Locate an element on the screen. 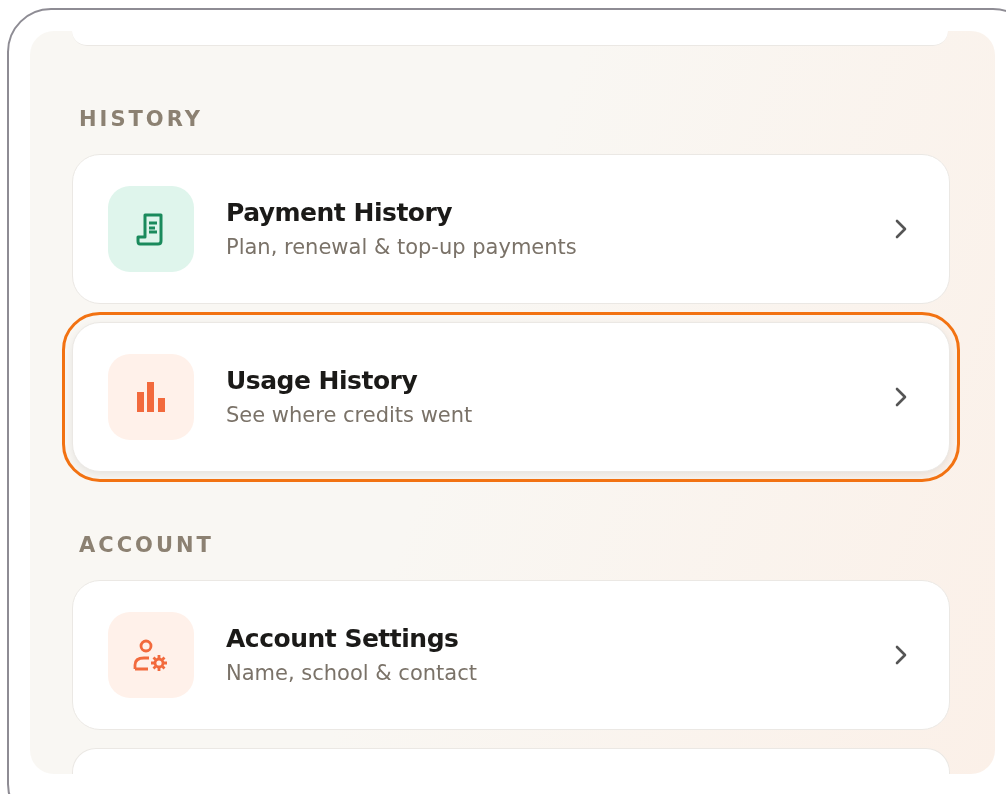 The height and width of the screenshot is (794, 1006). item-title: Payment History is located at coordinates (340, 213).